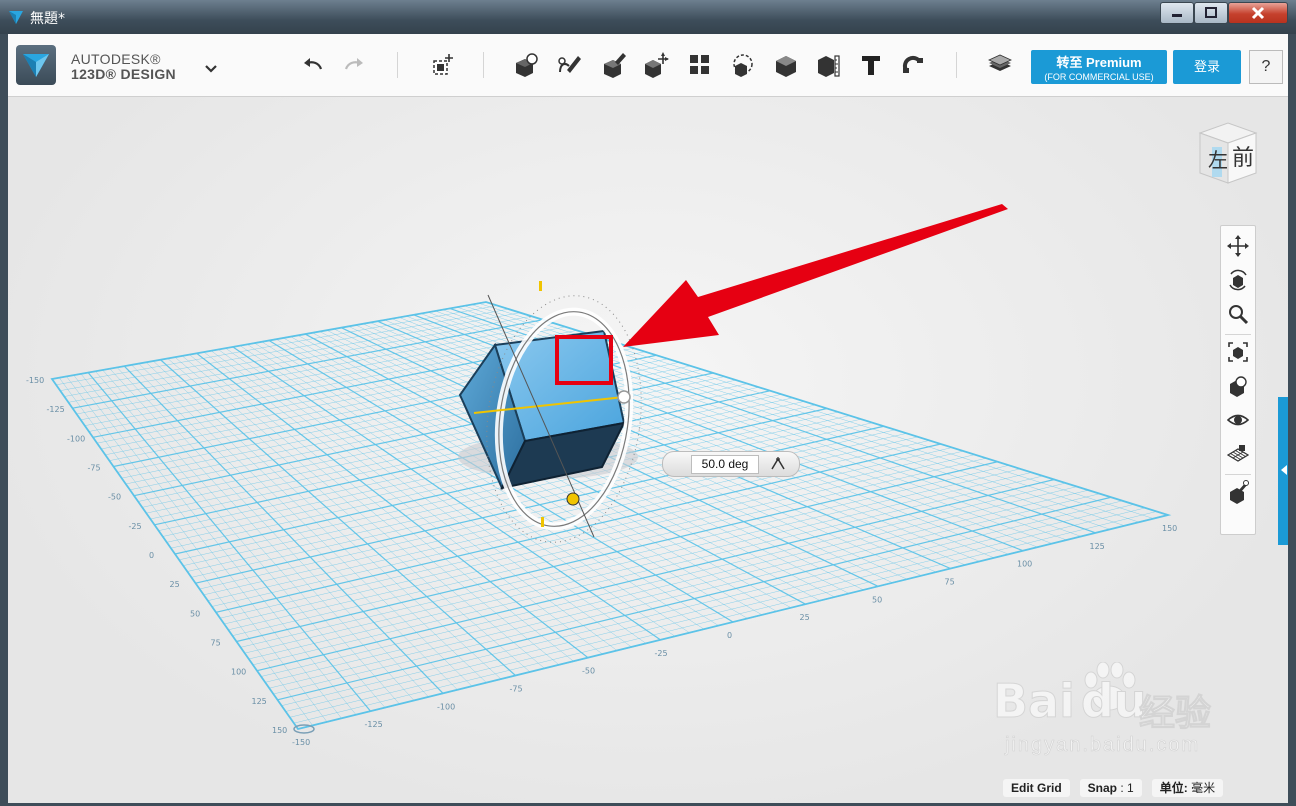 This screenshot has height=806, width=1296. Describe the element at coordinates (1113, 701) in the screenshot. I see `watermark-brand-part2: du` at that location.